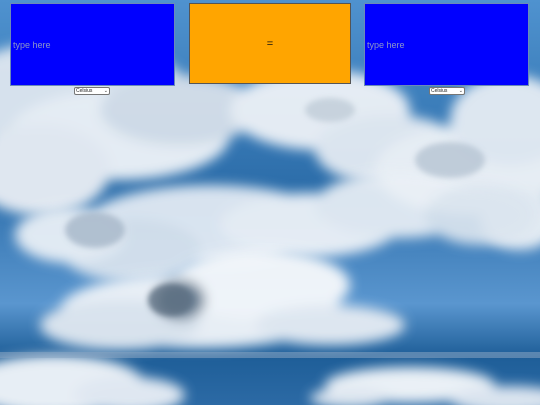 Image resolution: width=540 pixels, height=405 pixels. I want to click on left-unit-selected: Celsius, so click(84, 91).